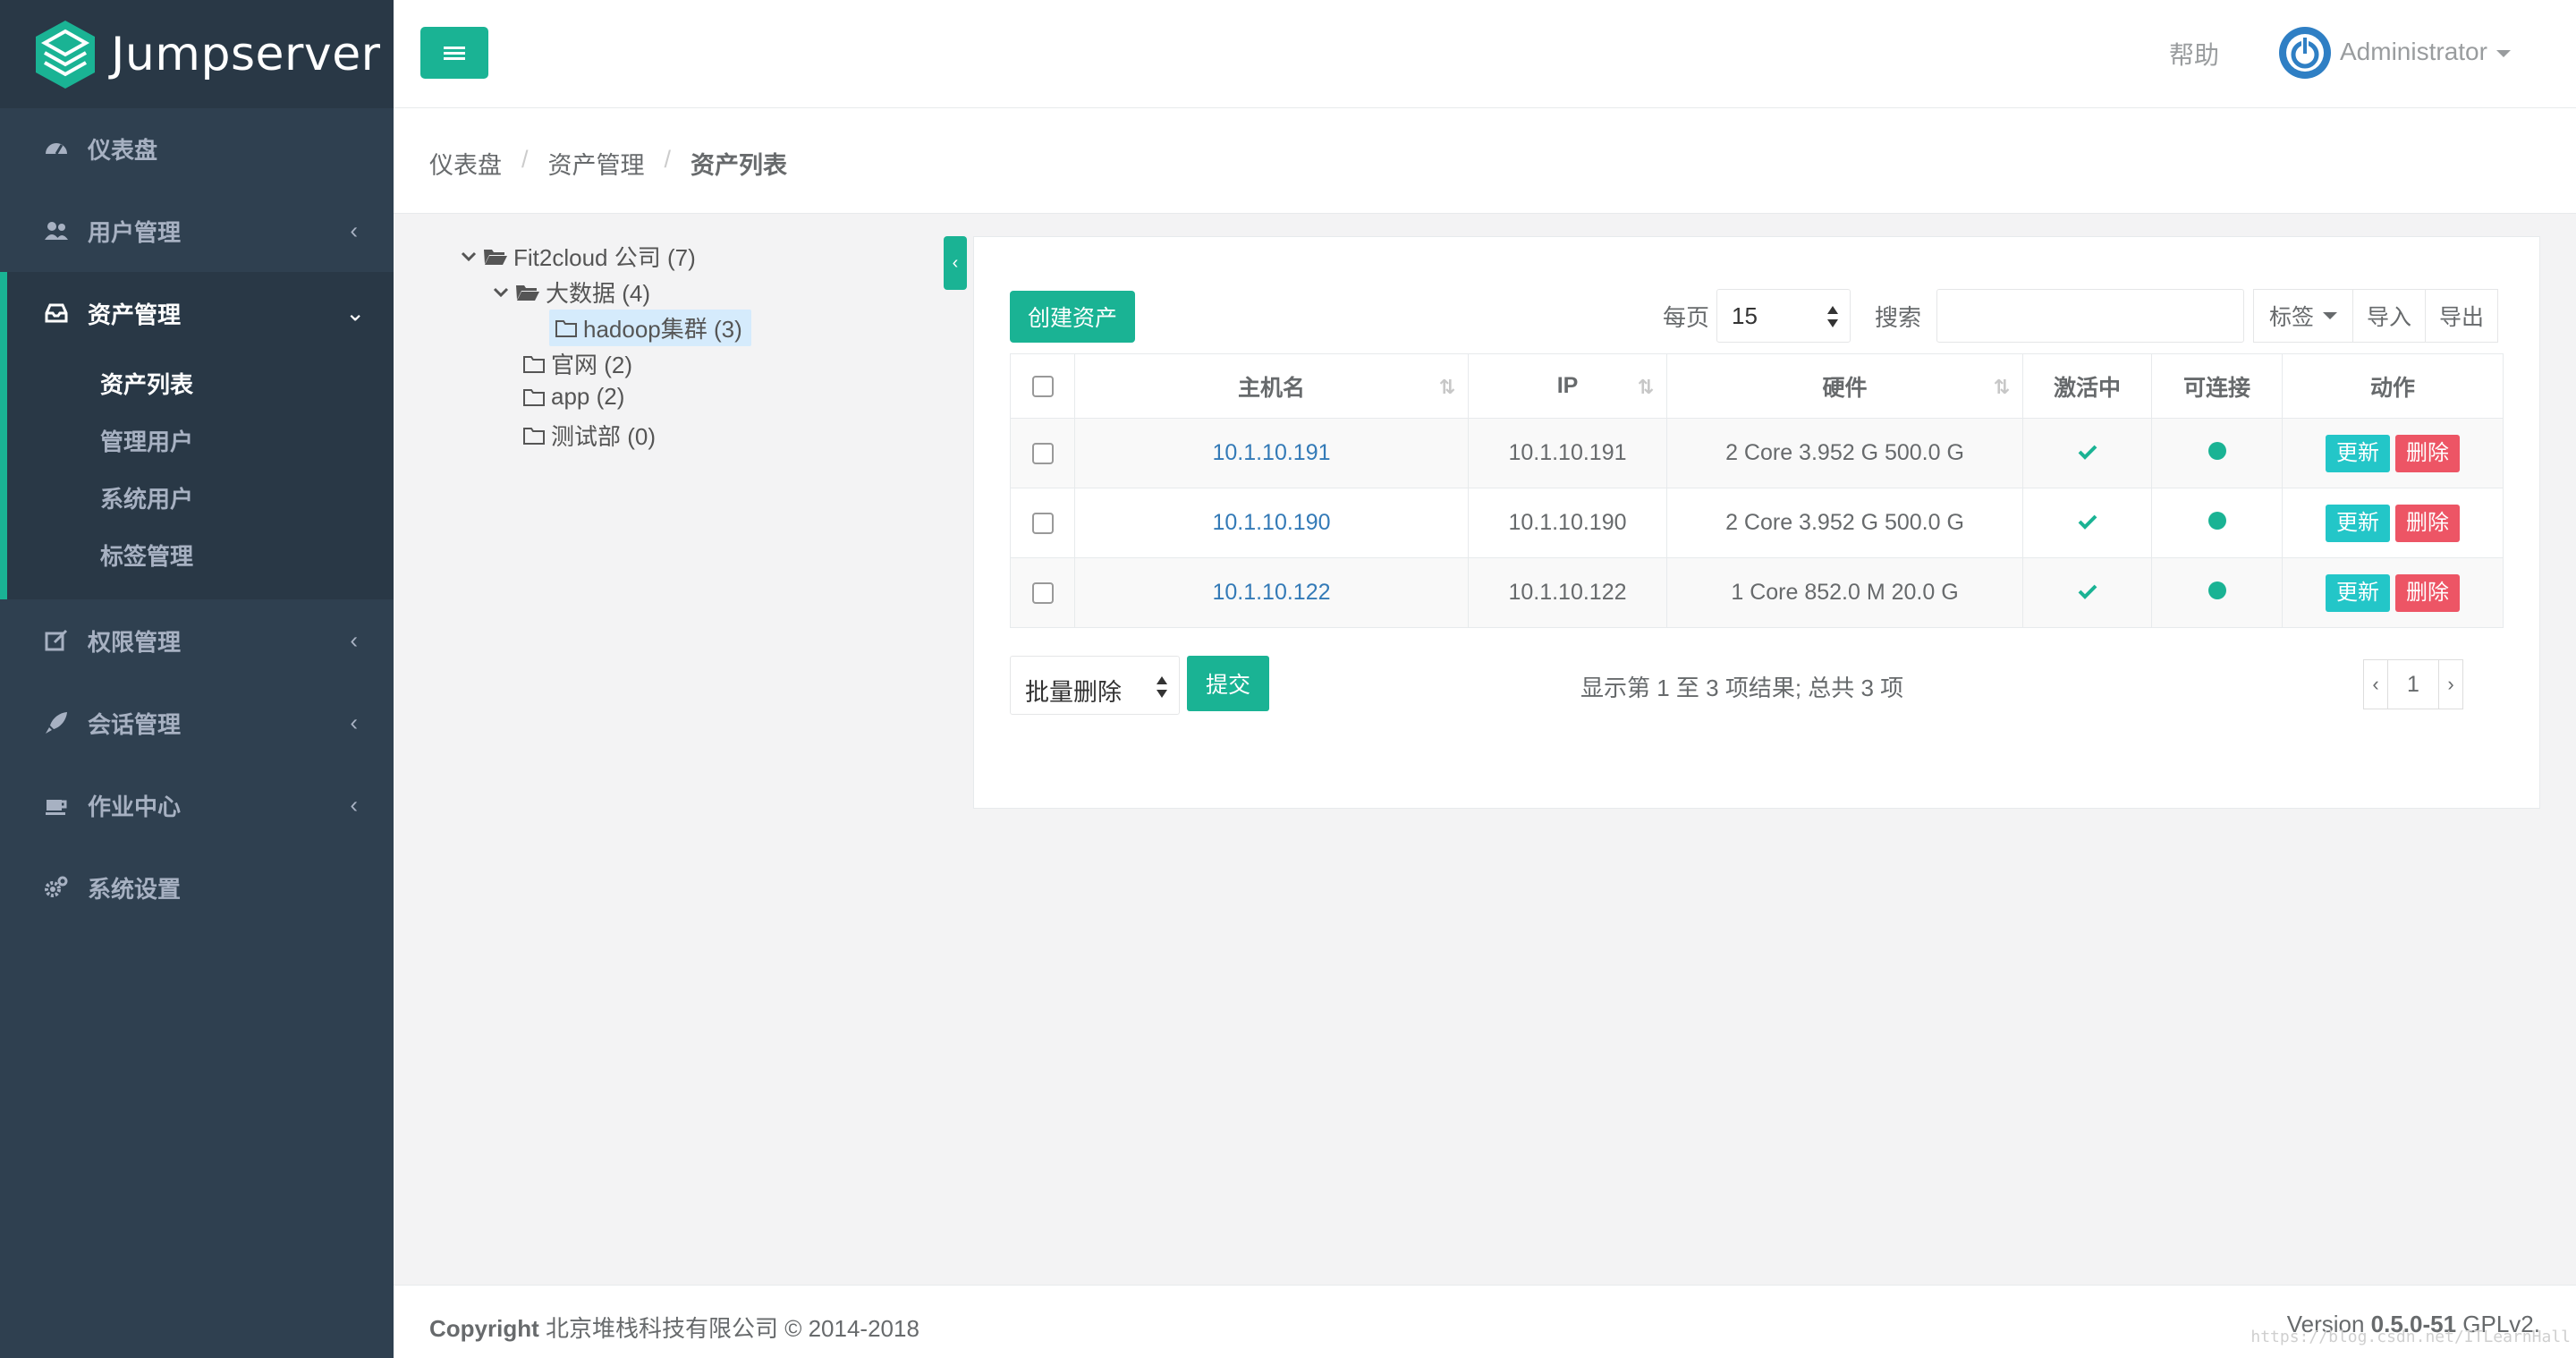  Describe the element at coordinates (592, 365) in the screenshot. I see `tree-node-label: 官网 (2)` at that location.